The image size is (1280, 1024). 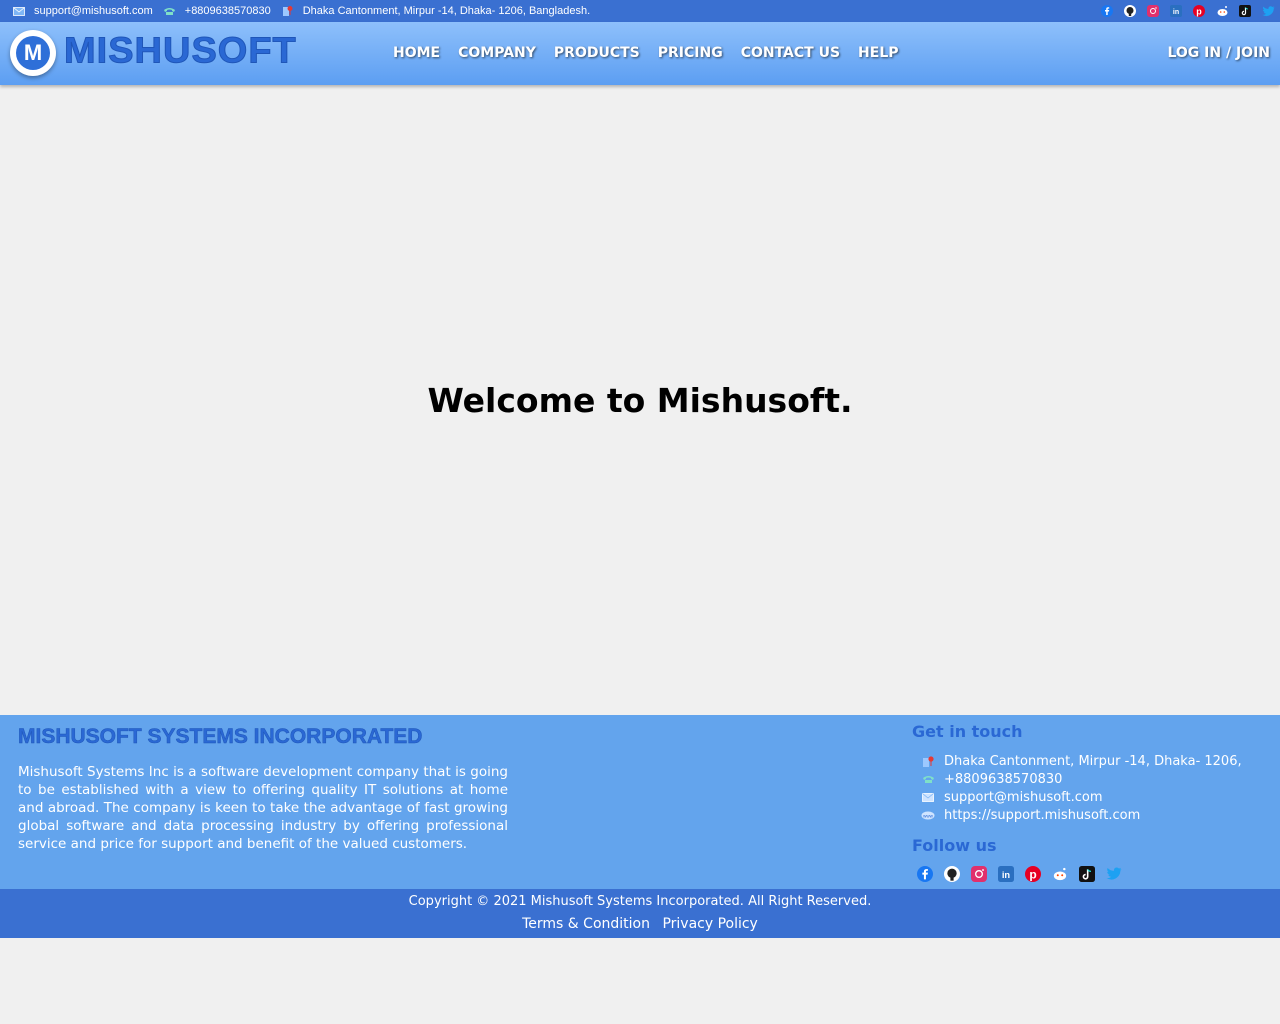 I want to click on footer-website-text: https://support.mishusoft.com, so click(x=1042, y=815).